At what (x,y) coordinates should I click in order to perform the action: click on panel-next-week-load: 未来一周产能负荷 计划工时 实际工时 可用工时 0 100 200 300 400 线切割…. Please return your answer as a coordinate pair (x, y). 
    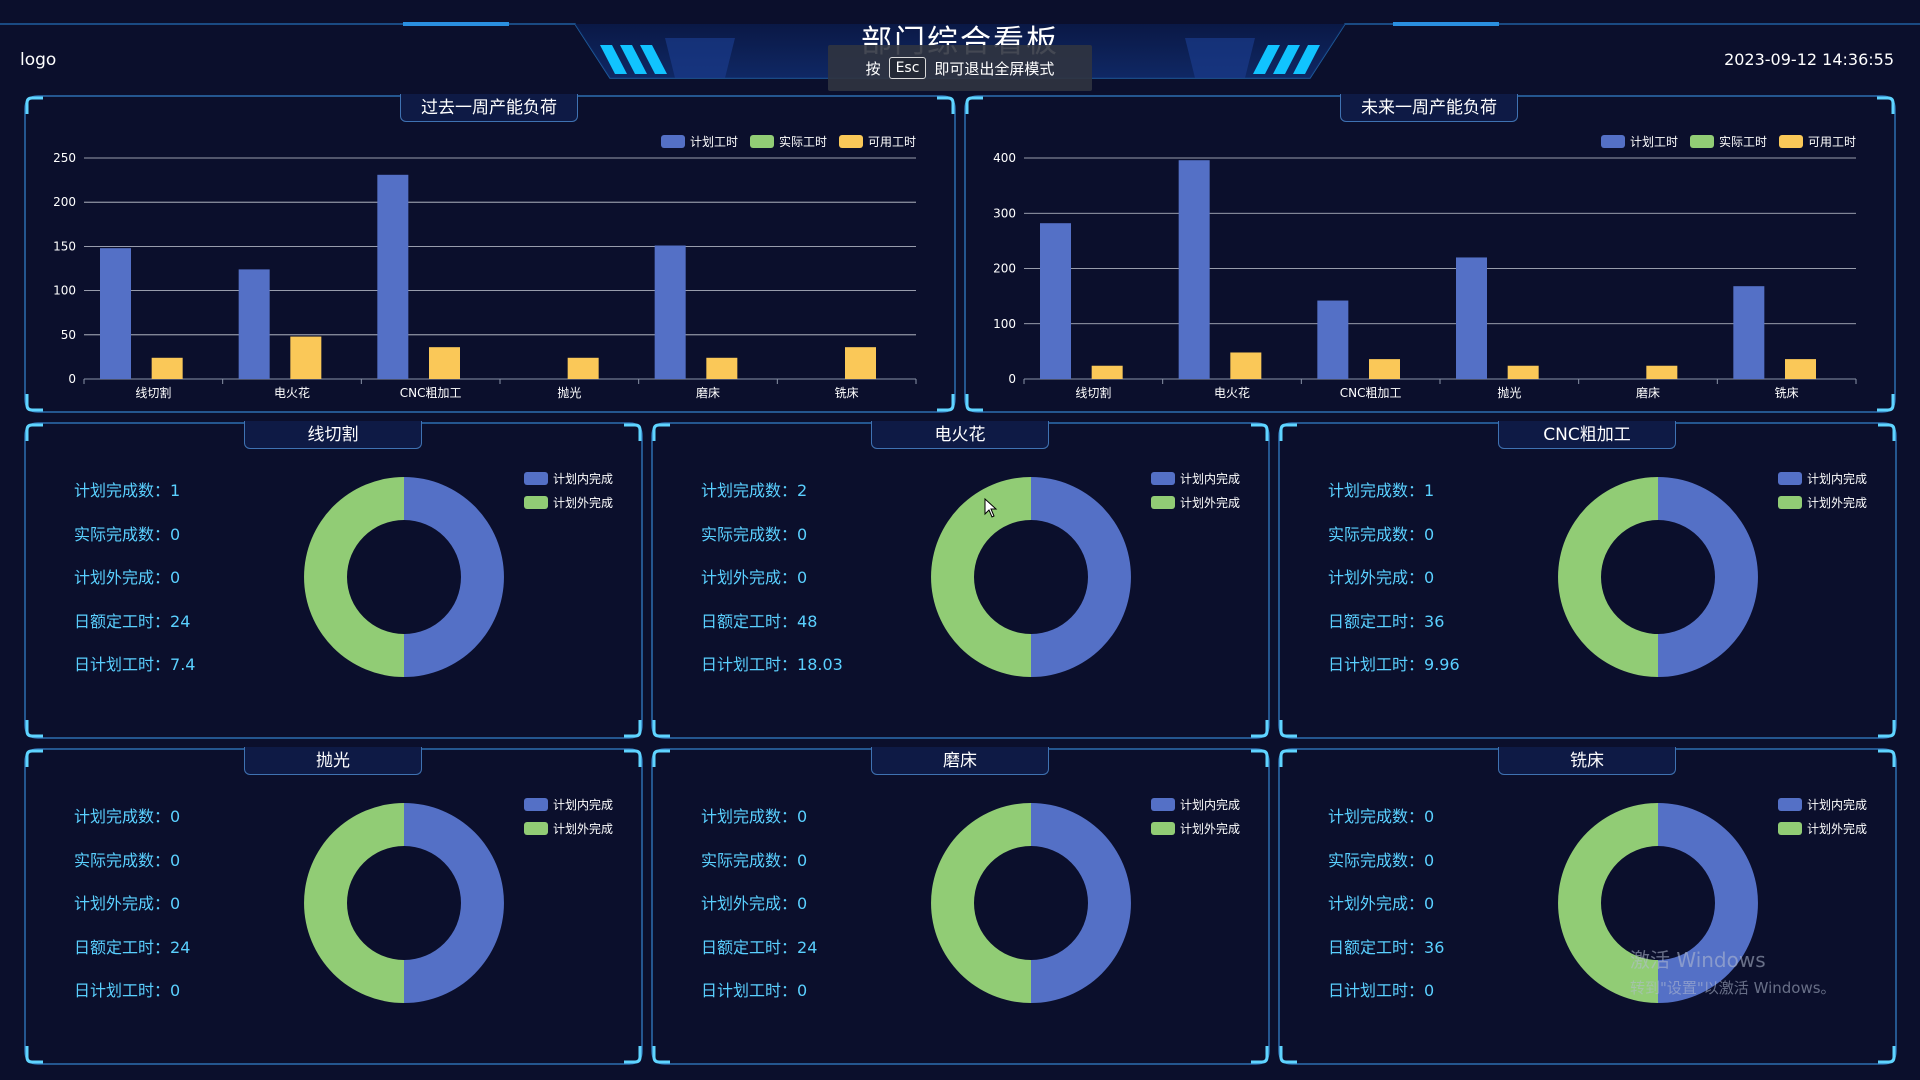
    Looking at the image, I should click on (1430, 253).